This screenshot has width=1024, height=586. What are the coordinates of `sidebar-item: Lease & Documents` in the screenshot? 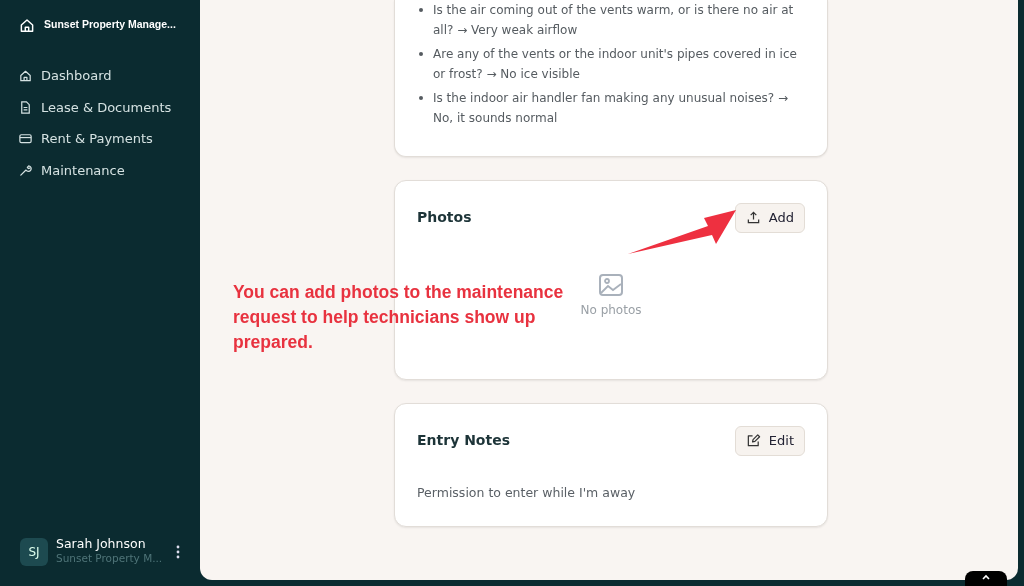 It's located at (100, 107).